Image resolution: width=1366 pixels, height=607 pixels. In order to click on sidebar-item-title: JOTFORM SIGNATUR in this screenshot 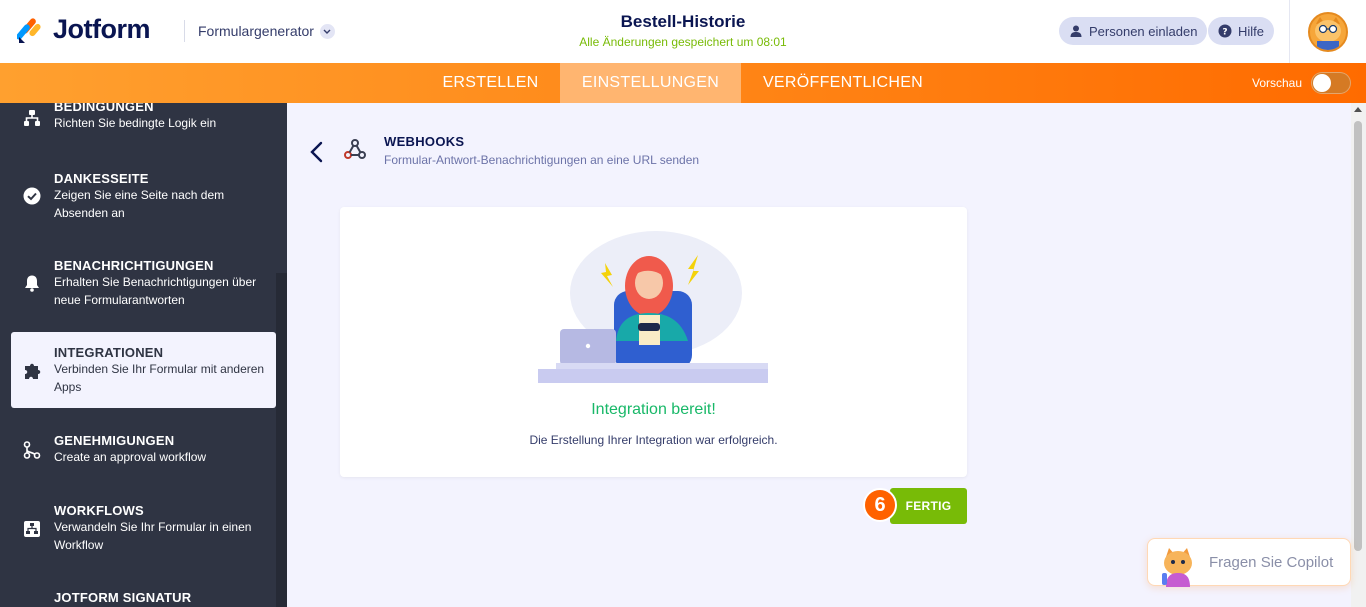, I will do `click(123, 597)`.